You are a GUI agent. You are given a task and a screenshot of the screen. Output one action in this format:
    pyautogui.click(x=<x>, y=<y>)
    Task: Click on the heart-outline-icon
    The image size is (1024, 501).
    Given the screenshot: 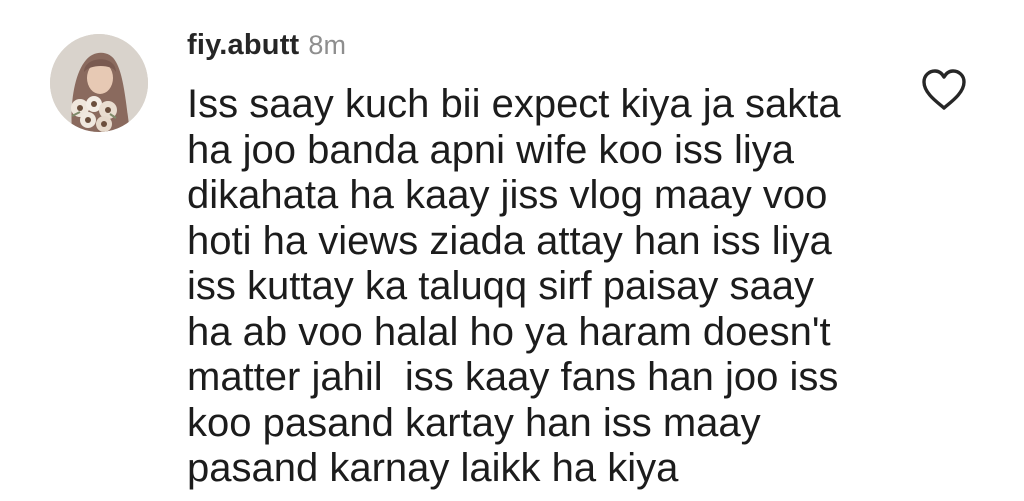 What is the action you would take?
    pyautogui.click(x=944, y=89)
    